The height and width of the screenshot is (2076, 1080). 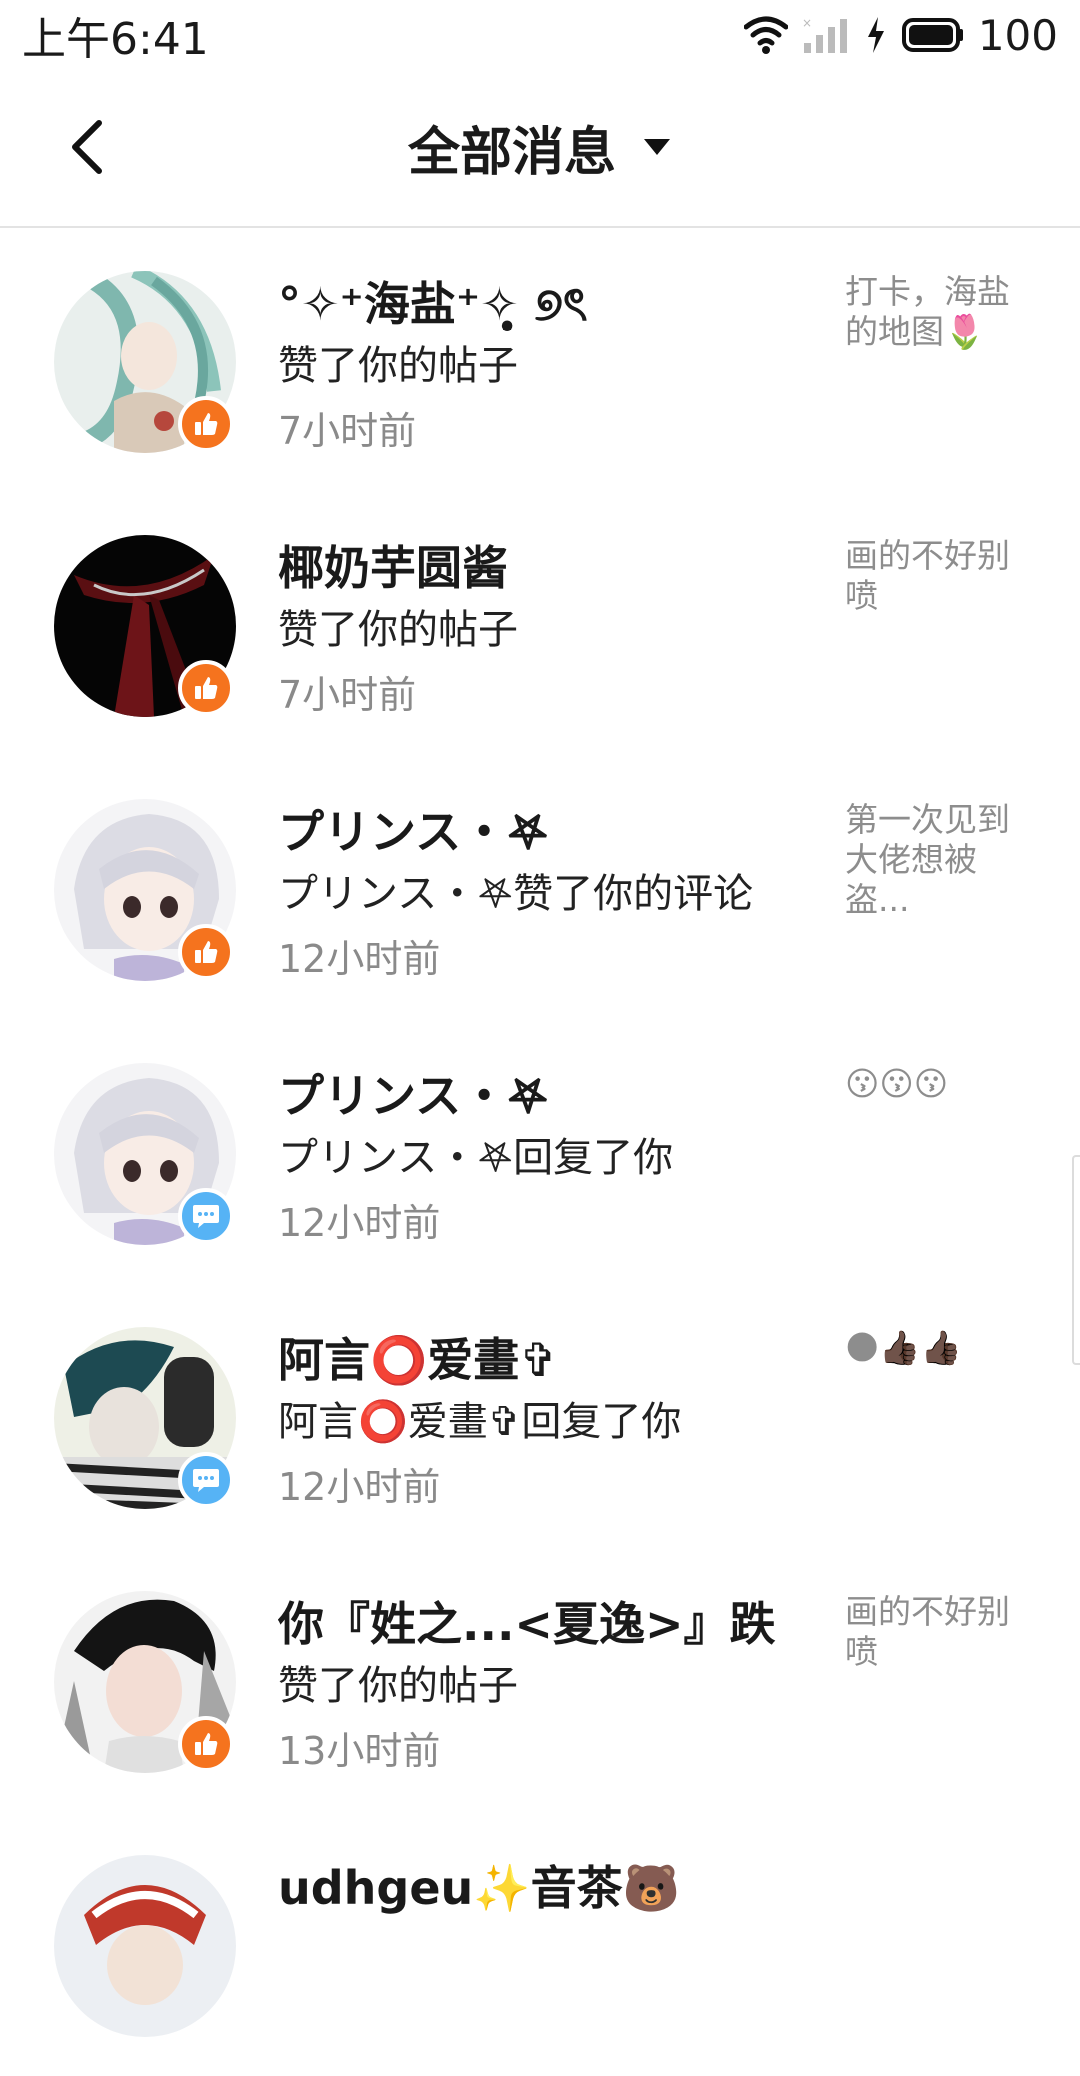 What do you see at coordinates (479, 1888) in the screenshot?
I see `sender-name: udhgeu✨音茶🐻` at bounding box center [479, 1888].